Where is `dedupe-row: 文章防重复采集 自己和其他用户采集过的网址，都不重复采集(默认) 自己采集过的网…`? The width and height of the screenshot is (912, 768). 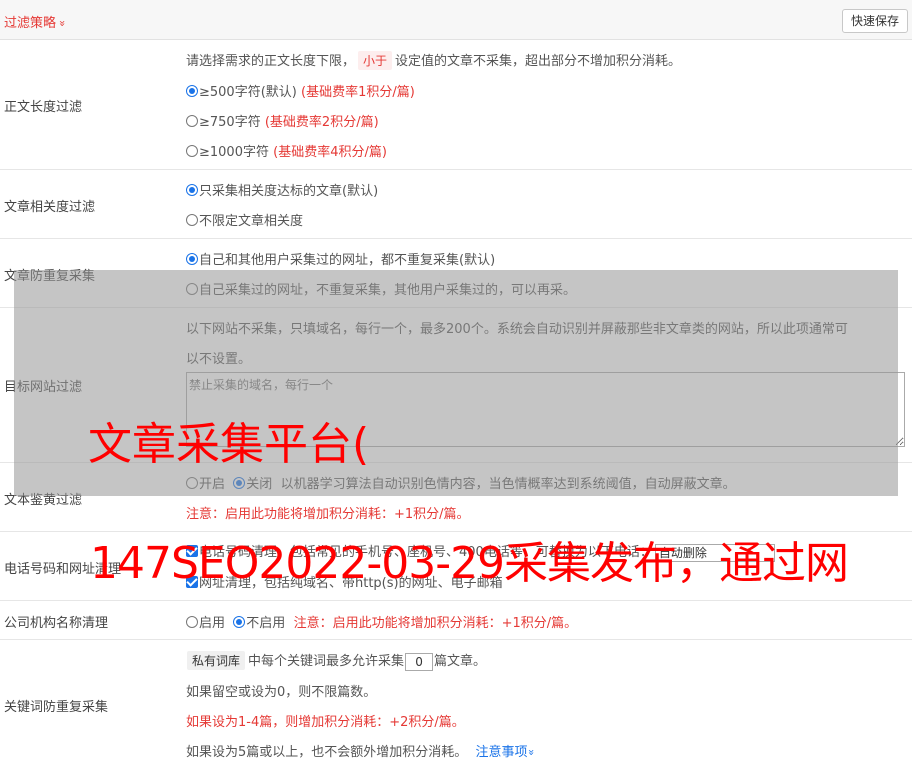 dedupe-row: 文章防重复采集 自己和其他用户采集过的网址，都不重复采集(默认) 自己采集过的网… is located at coordinates (456, 273).